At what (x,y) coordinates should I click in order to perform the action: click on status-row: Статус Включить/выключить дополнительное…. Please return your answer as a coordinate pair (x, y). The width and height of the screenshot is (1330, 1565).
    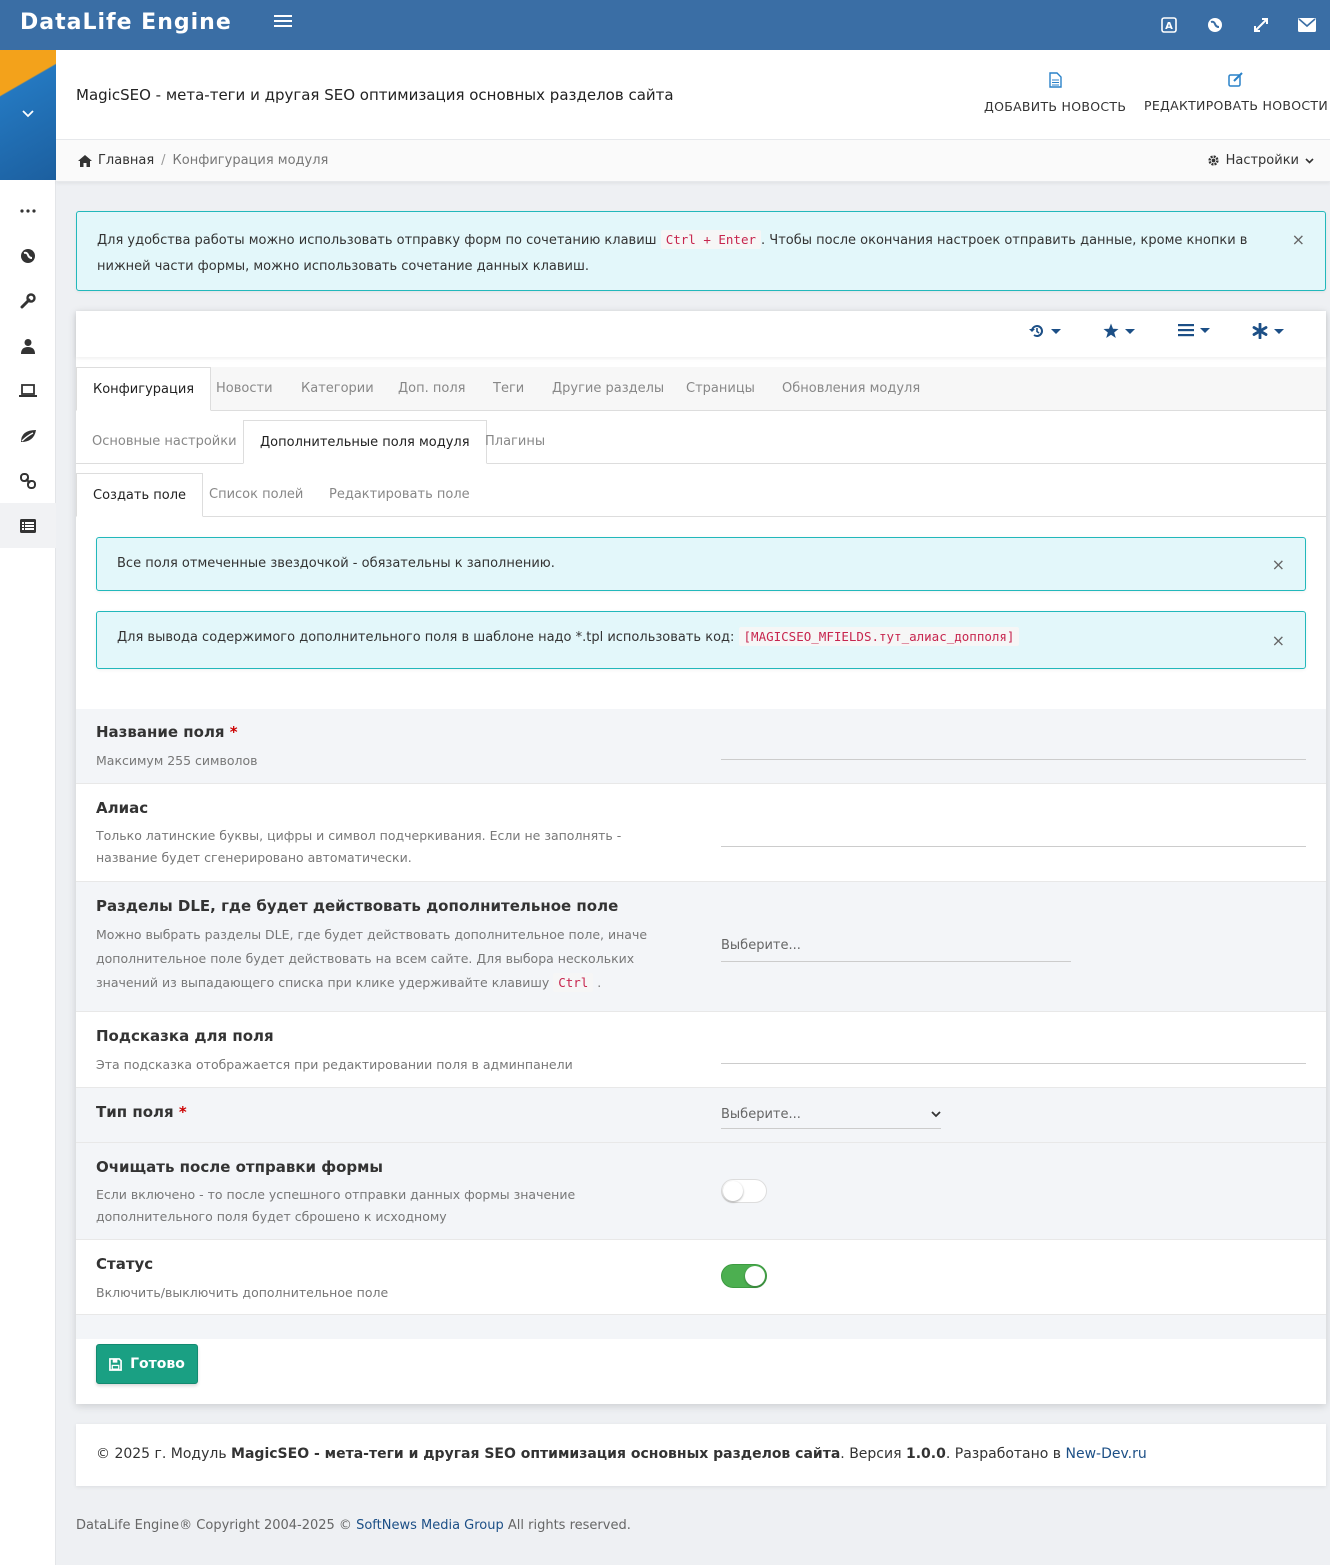
    Looking at the image, I should click on (701, 1277).